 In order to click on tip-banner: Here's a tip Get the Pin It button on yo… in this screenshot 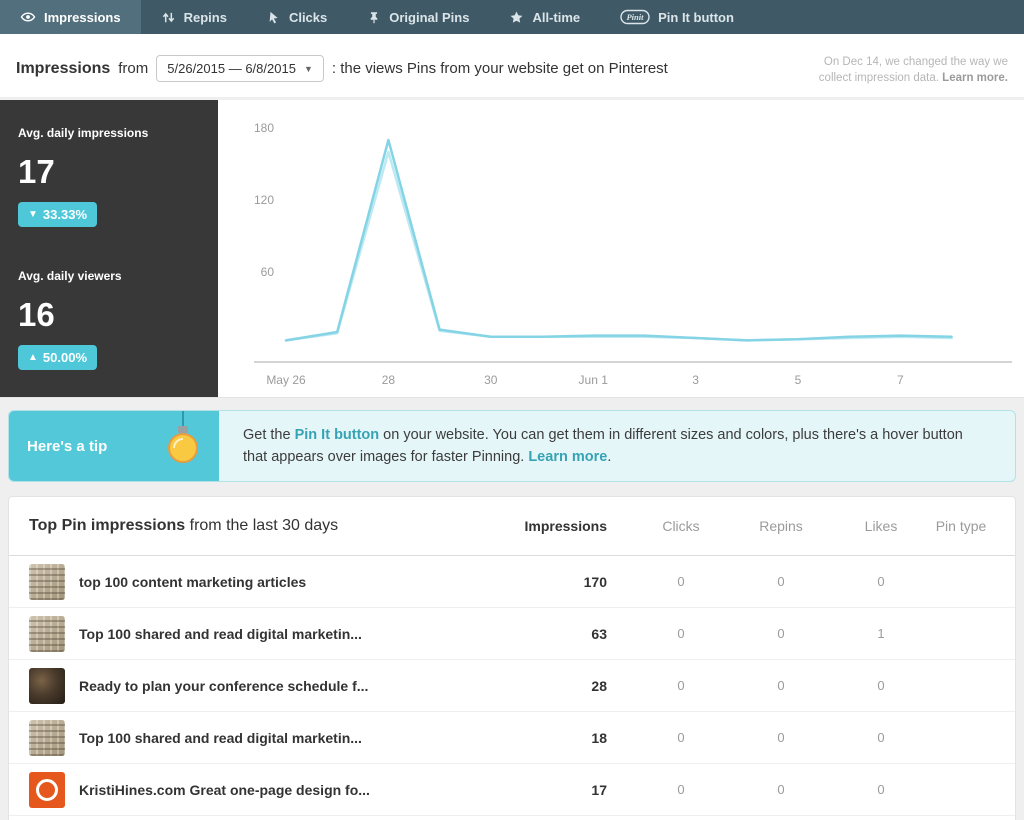, I will do `click(512, 446)`.